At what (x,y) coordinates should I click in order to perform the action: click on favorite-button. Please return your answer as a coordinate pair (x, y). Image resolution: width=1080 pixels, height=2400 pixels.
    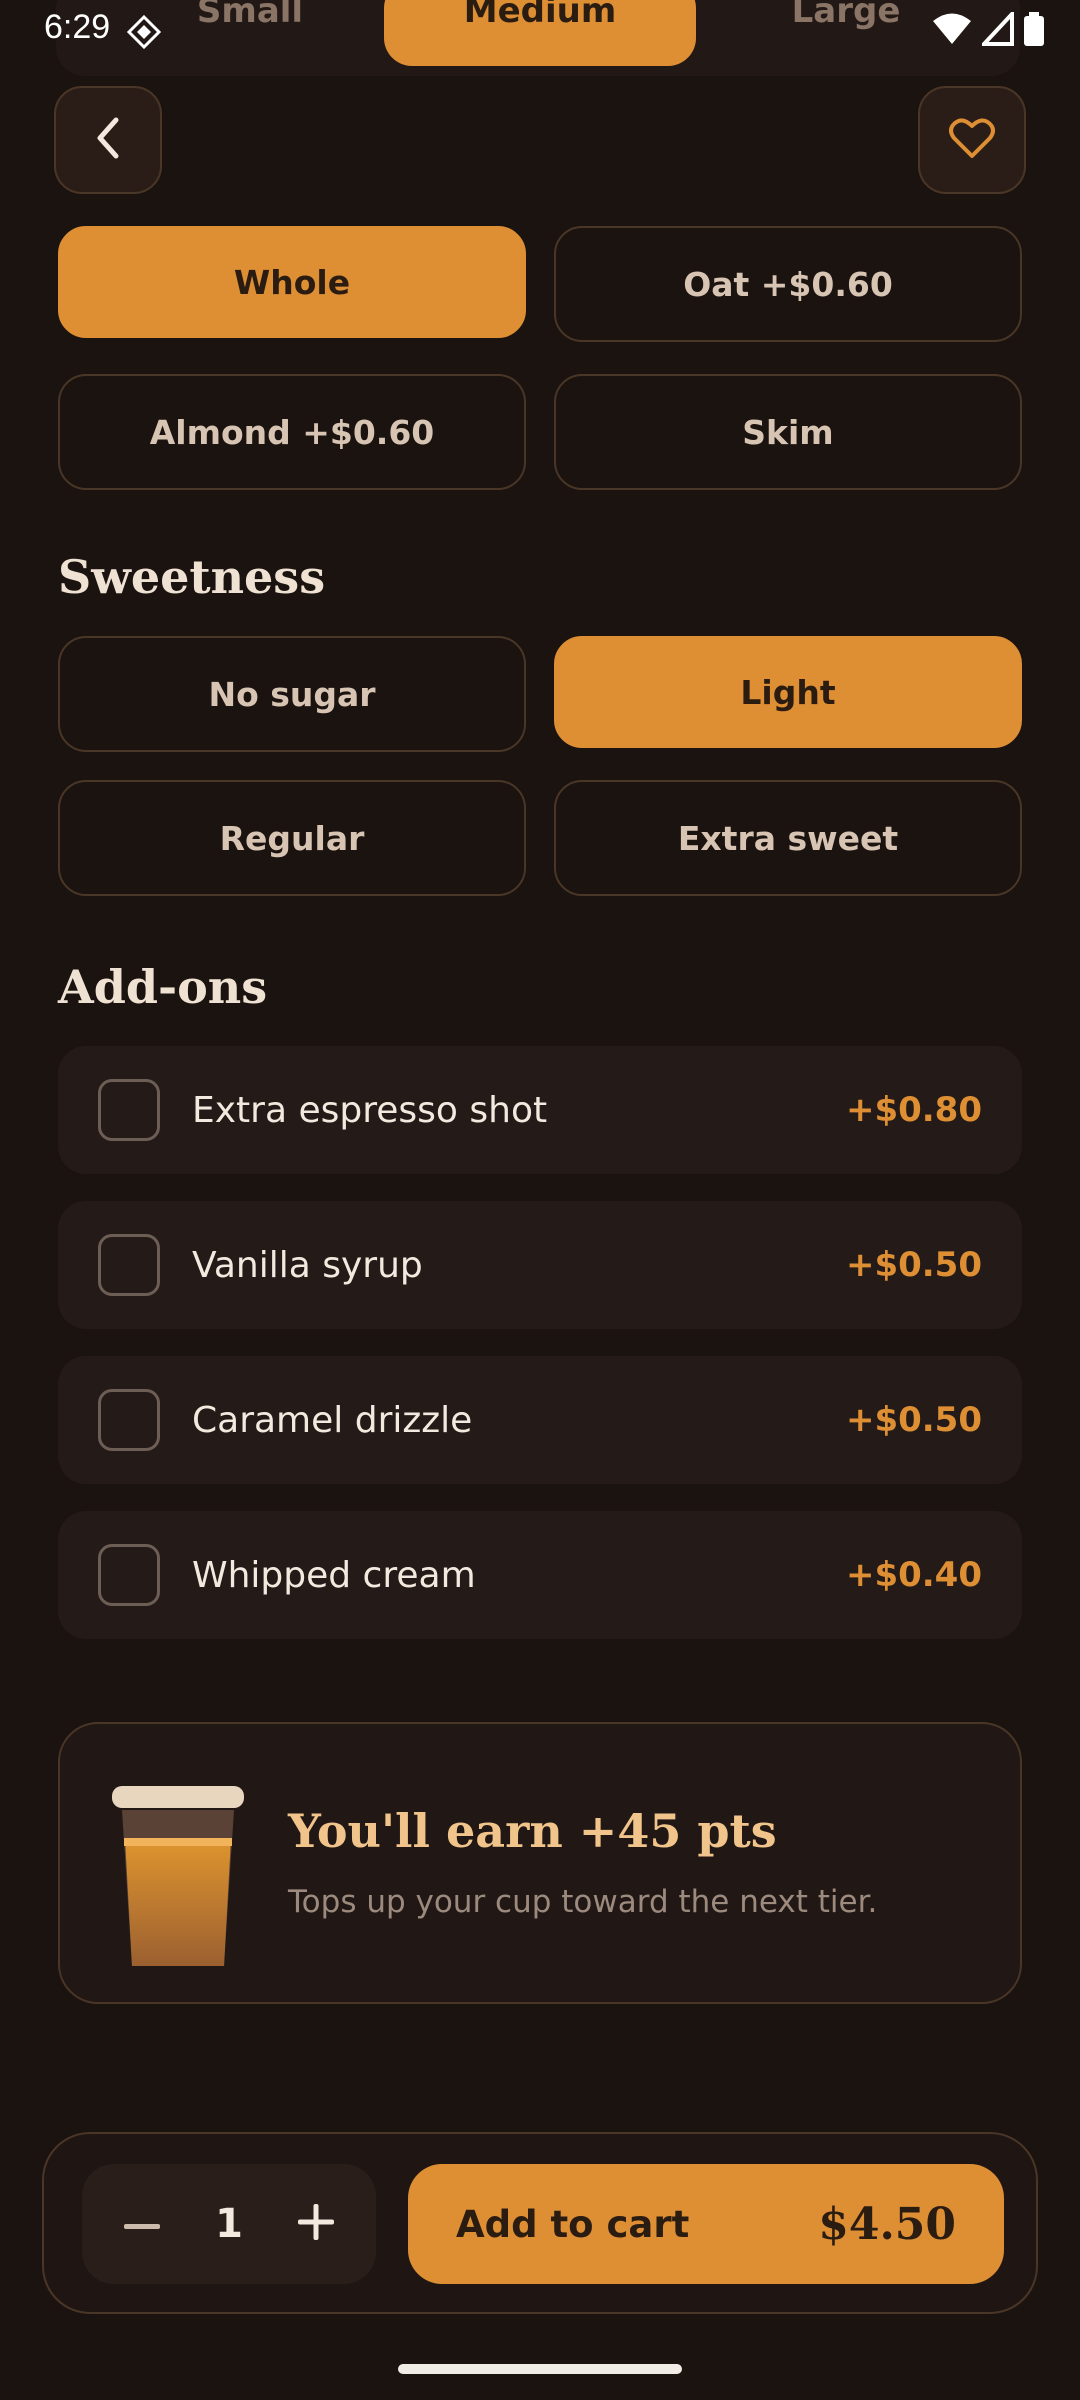
    Looking at the image, I should click on (972, 140).